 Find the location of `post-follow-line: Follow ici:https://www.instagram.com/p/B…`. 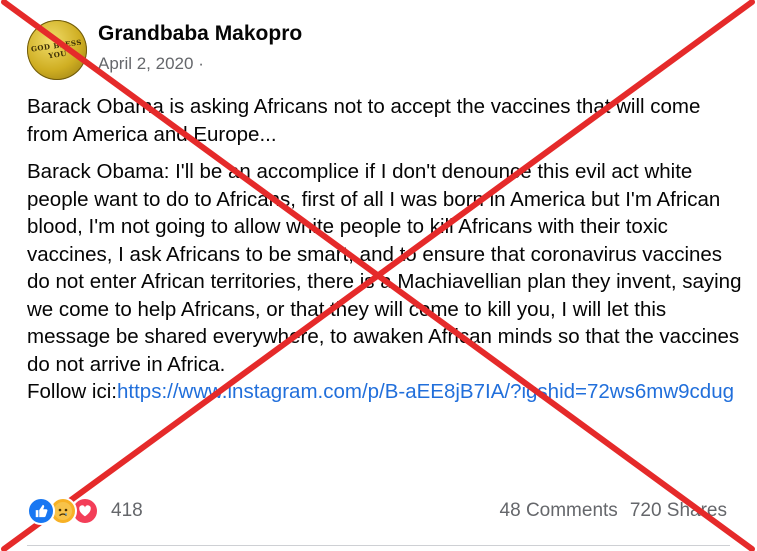

post-follow-line: Follow ici:https://www.instagram.com/p/B… is located at coordinates (387, 392).